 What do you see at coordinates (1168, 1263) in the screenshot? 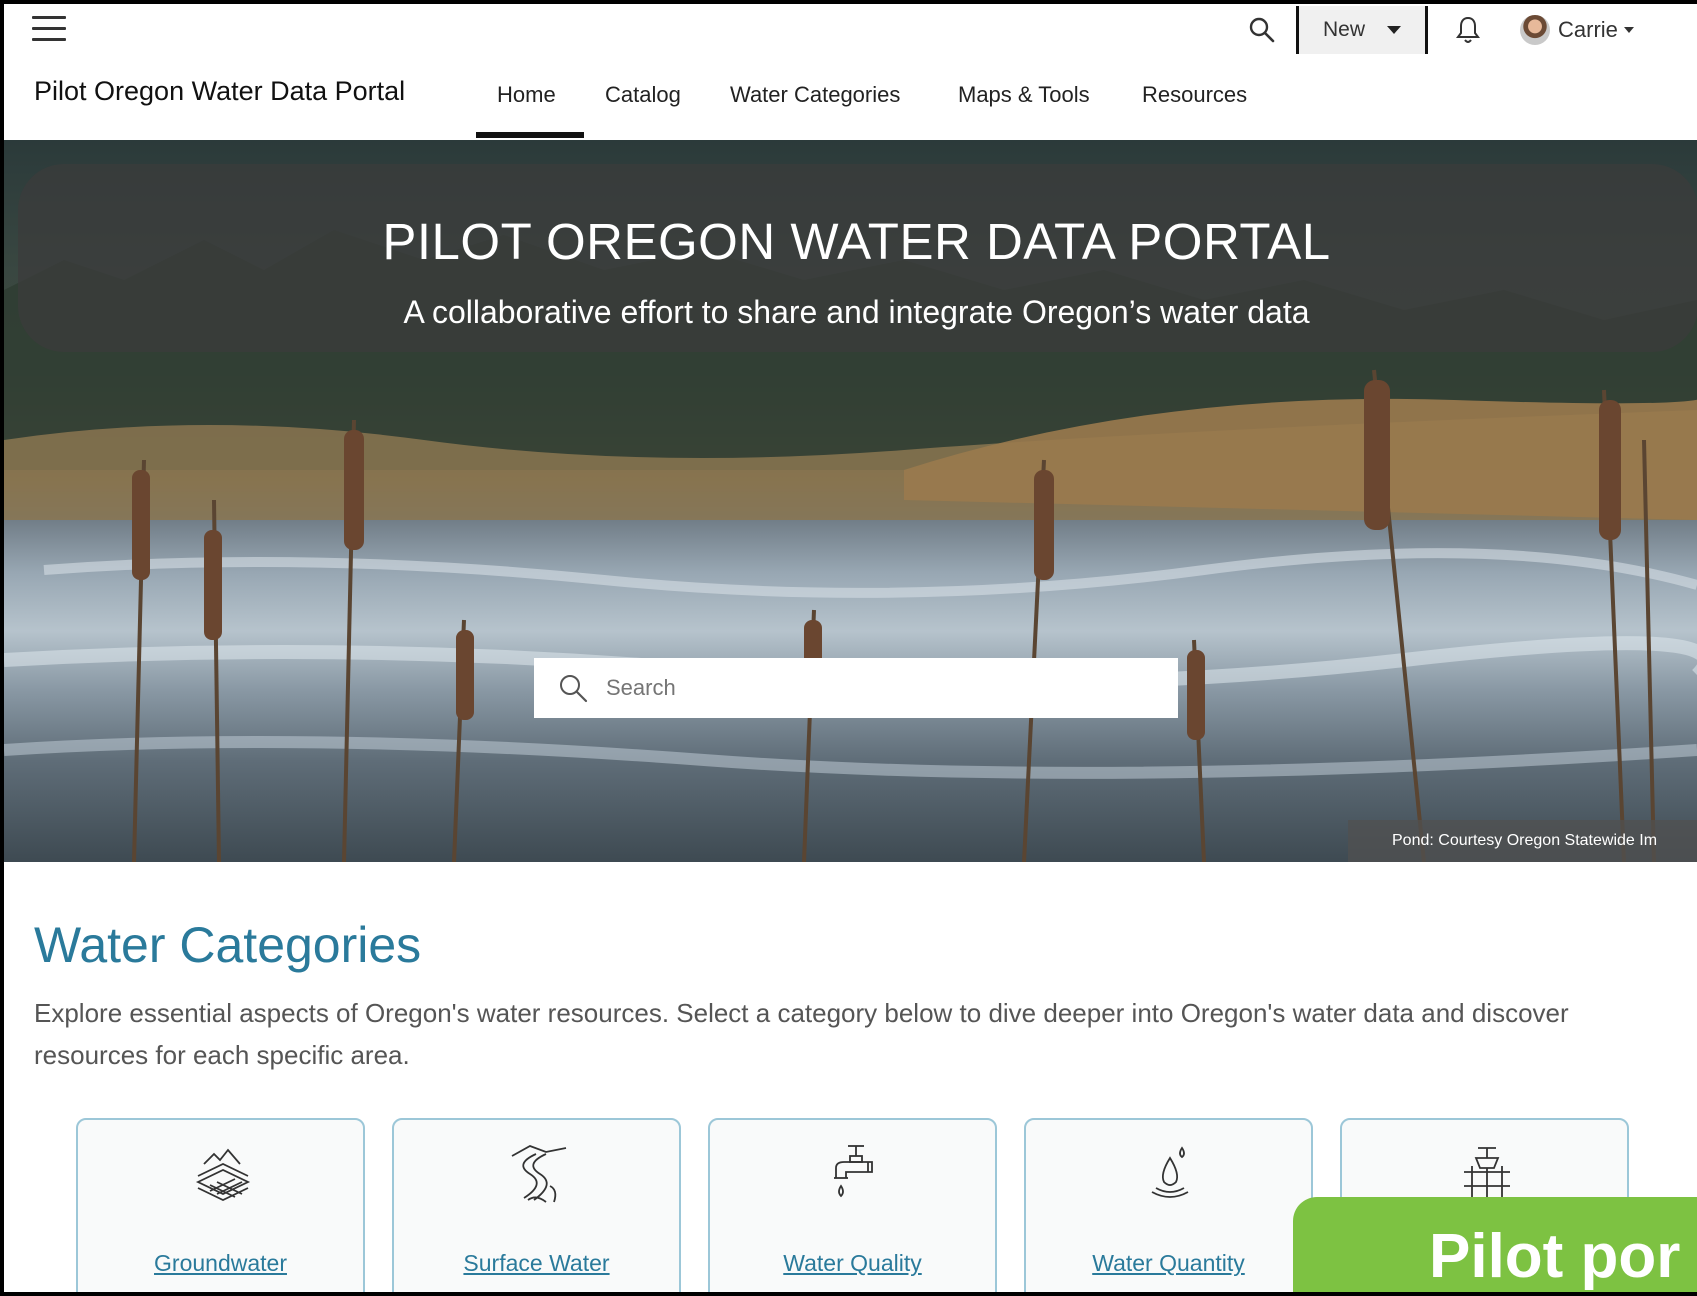
I see `category-label-water-quantity: Water Quantity` at bounding box center [1168, 1263].